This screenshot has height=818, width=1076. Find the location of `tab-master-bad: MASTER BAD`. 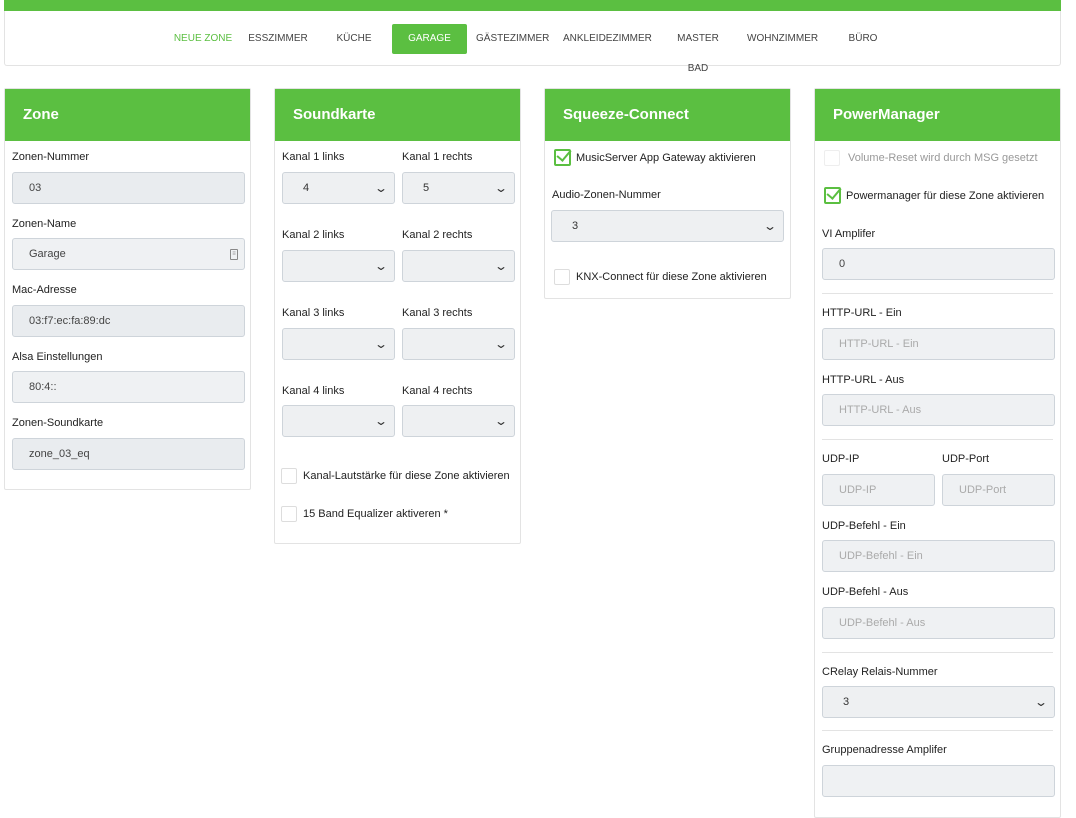

tab-master-bad: MASTER BAD is located at coordinates (698, 49).